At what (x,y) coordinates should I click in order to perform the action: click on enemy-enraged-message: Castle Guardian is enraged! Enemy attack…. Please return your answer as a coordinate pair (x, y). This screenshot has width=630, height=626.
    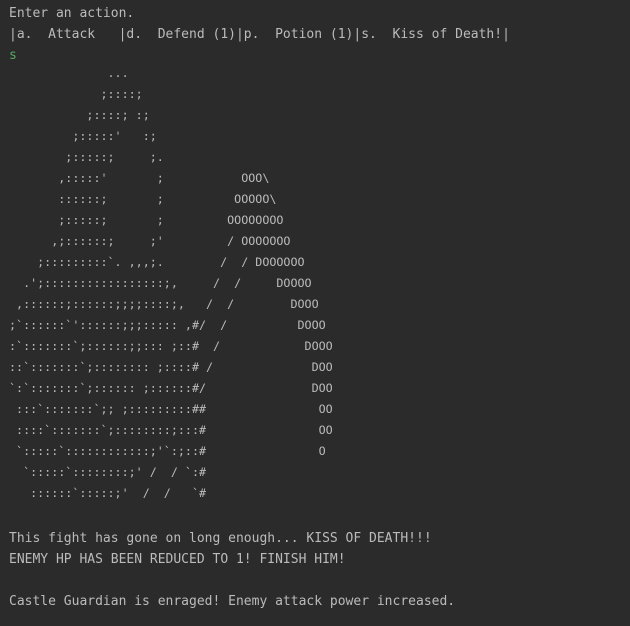
    Looking at the image, I should click on (232, 601).